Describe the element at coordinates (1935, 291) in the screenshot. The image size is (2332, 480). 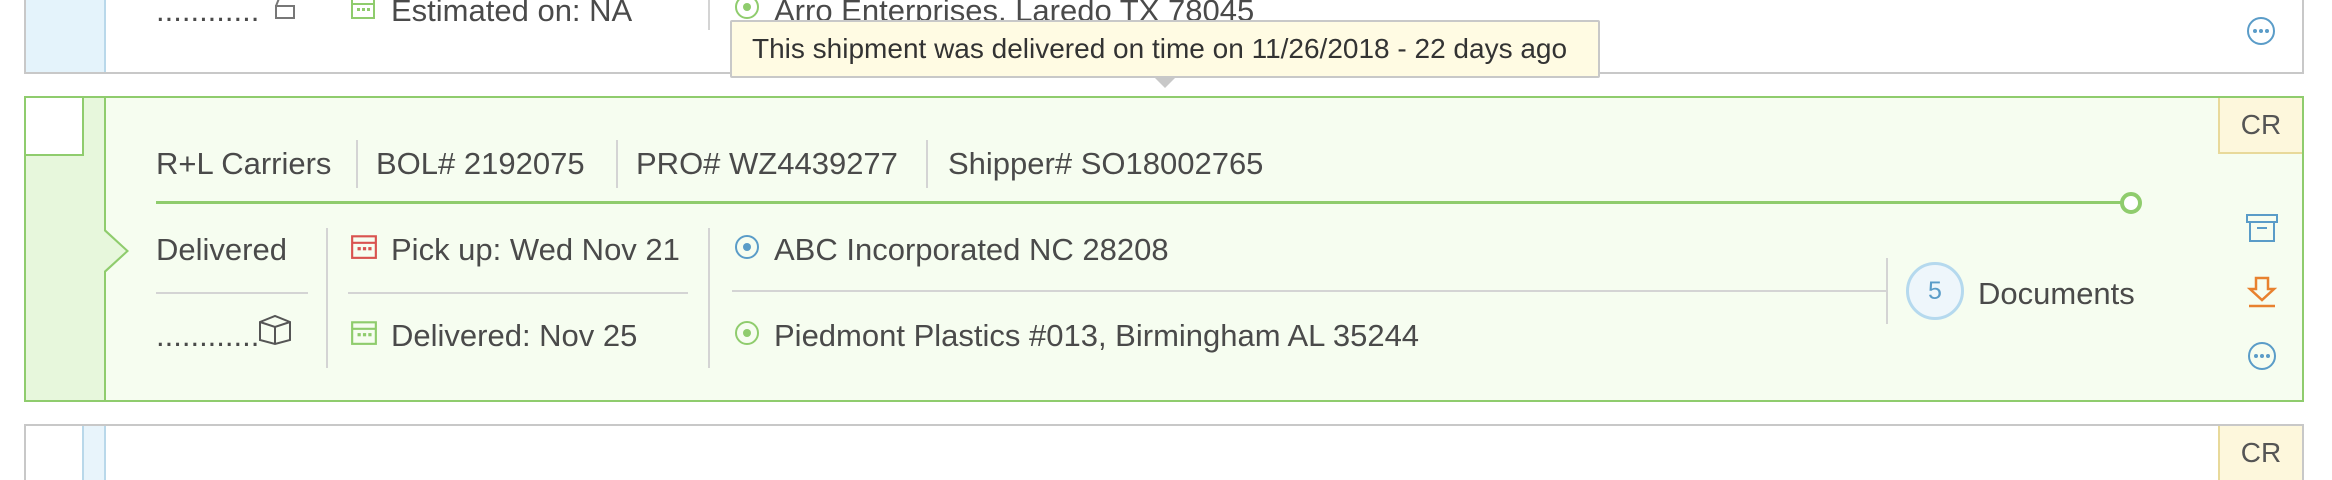
I see `documents-count: 5` at that location.